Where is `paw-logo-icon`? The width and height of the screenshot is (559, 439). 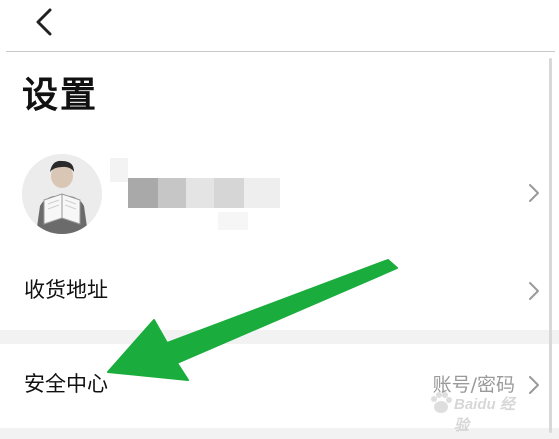 paw-logo-icon is located at coordinates (441, 402).